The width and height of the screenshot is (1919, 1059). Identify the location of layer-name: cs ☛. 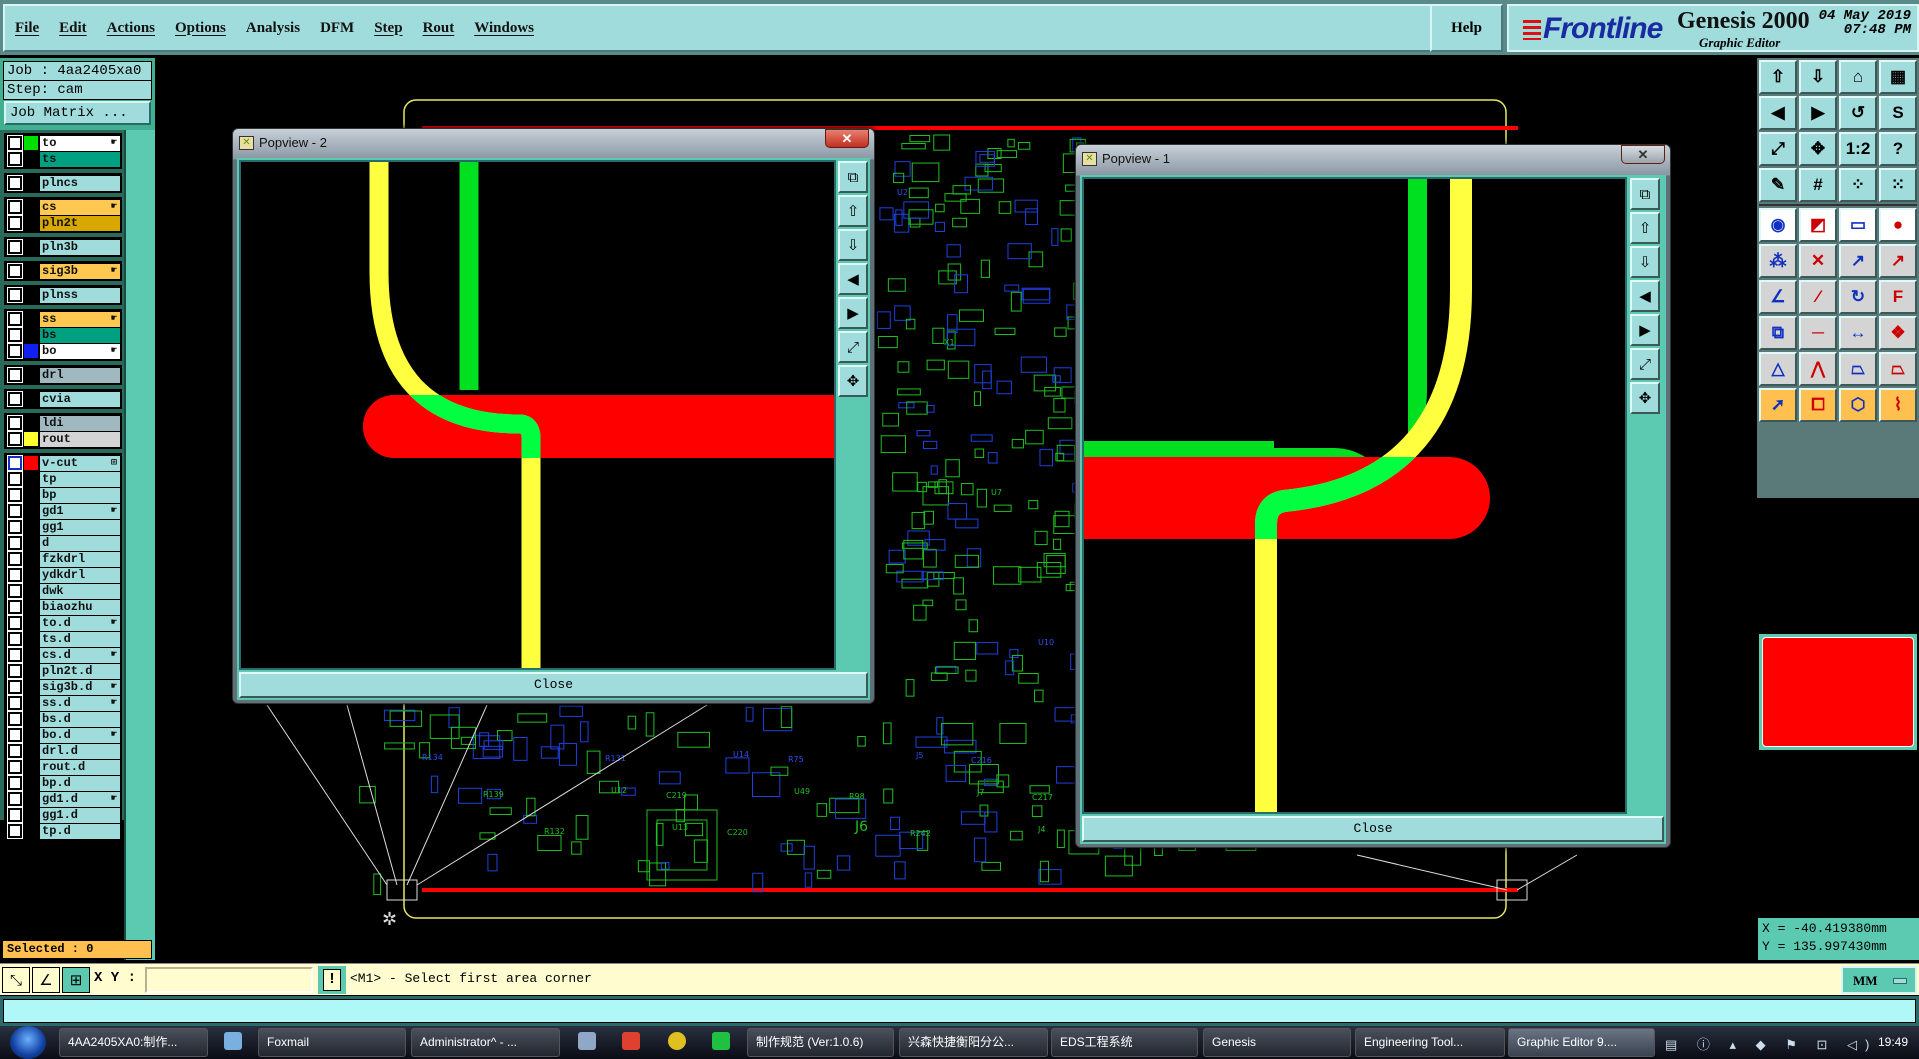
(80, 207).